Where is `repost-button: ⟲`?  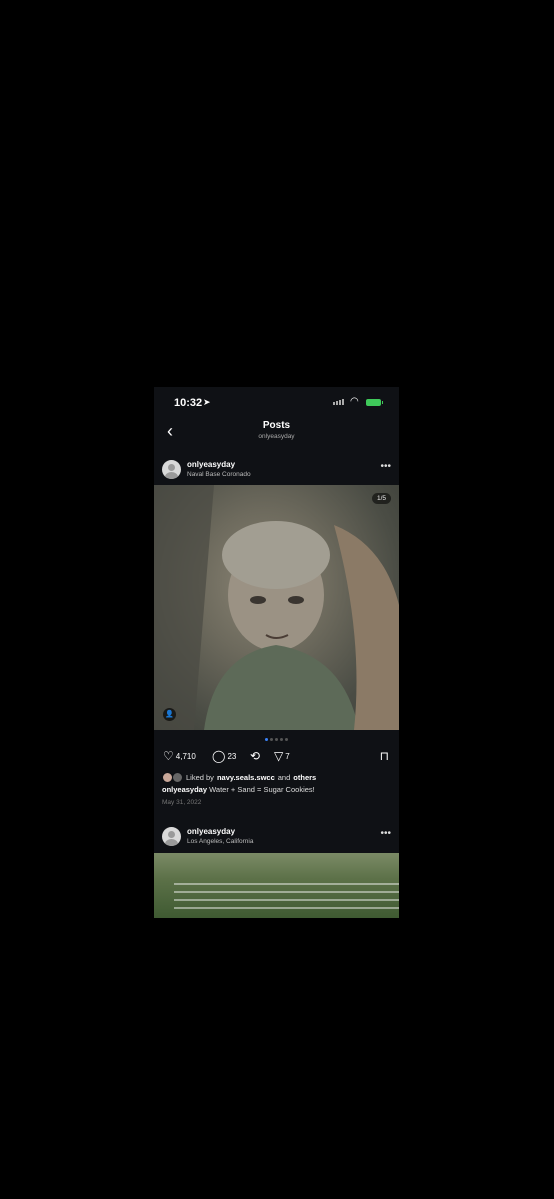
repost-button: ⟲ is located at coordinates (255, 756).